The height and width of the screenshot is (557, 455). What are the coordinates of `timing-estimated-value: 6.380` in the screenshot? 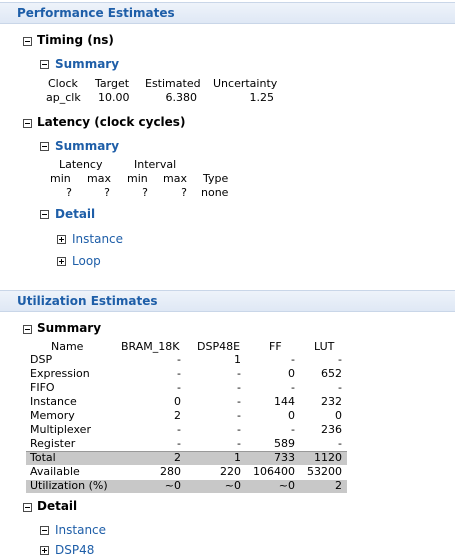 It's located at (181, 97).